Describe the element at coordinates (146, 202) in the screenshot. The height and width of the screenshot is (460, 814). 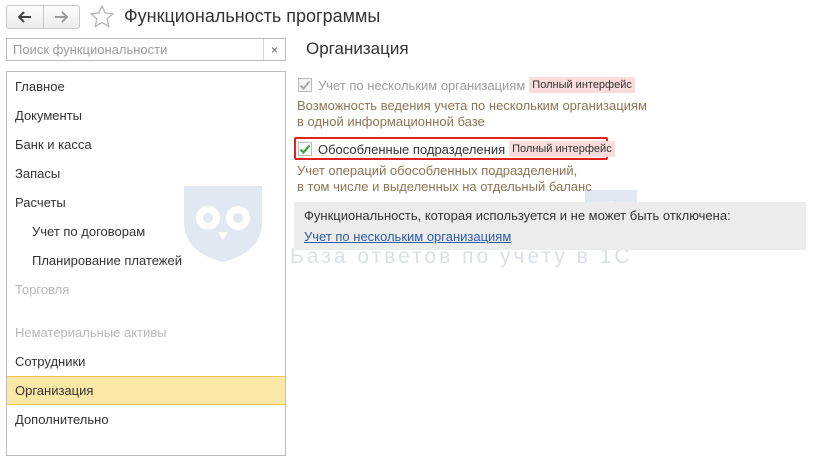
I see `section-item-settlements: Расчеты` at that location.